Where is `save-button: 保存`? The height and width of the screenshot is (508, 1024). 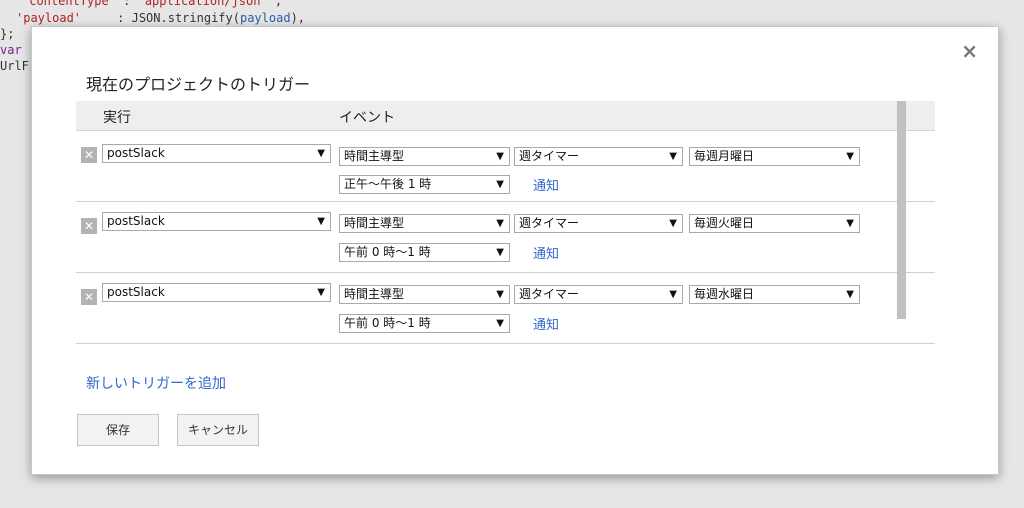
save-button: 保存 is located at coordinates (118, 430).